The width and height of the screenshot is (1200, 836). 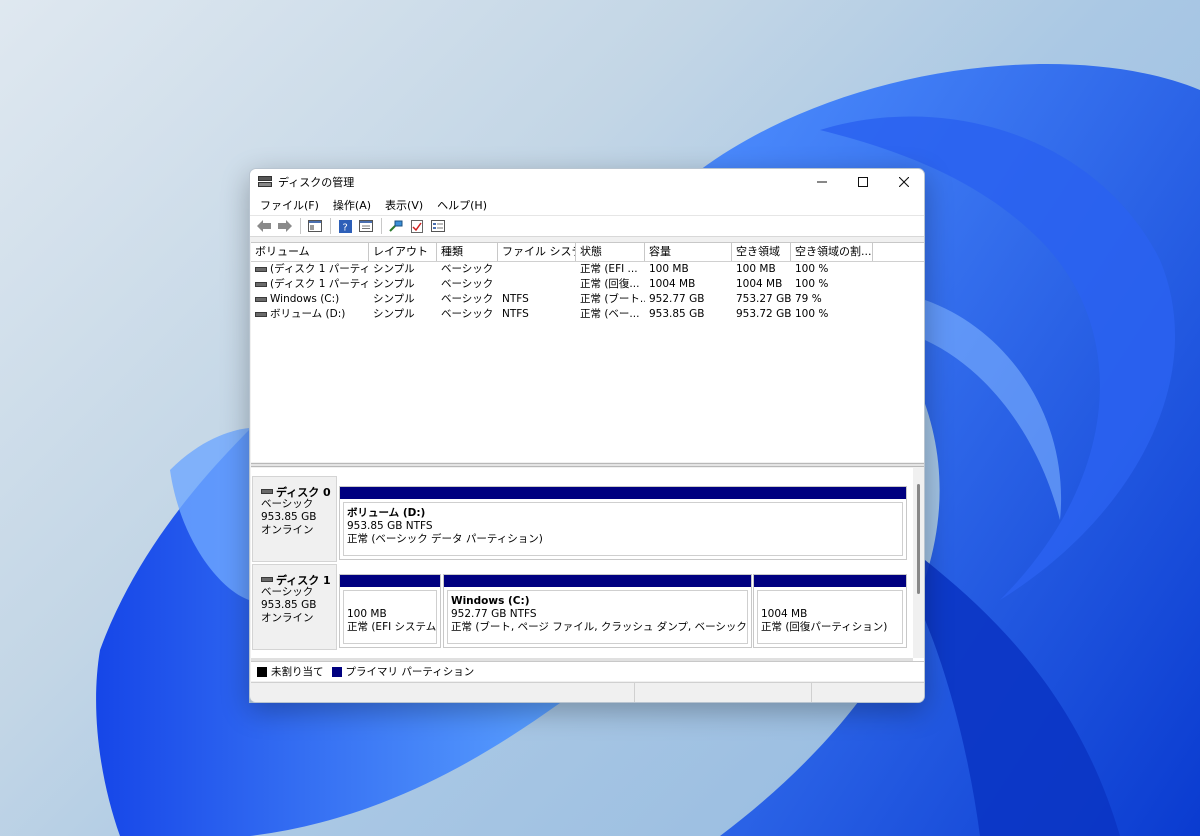 What do you see at coordinates (761, 252) in the screenshot?
I see `column-header-free-space: 空き領域` at bounding box center [761, 252].